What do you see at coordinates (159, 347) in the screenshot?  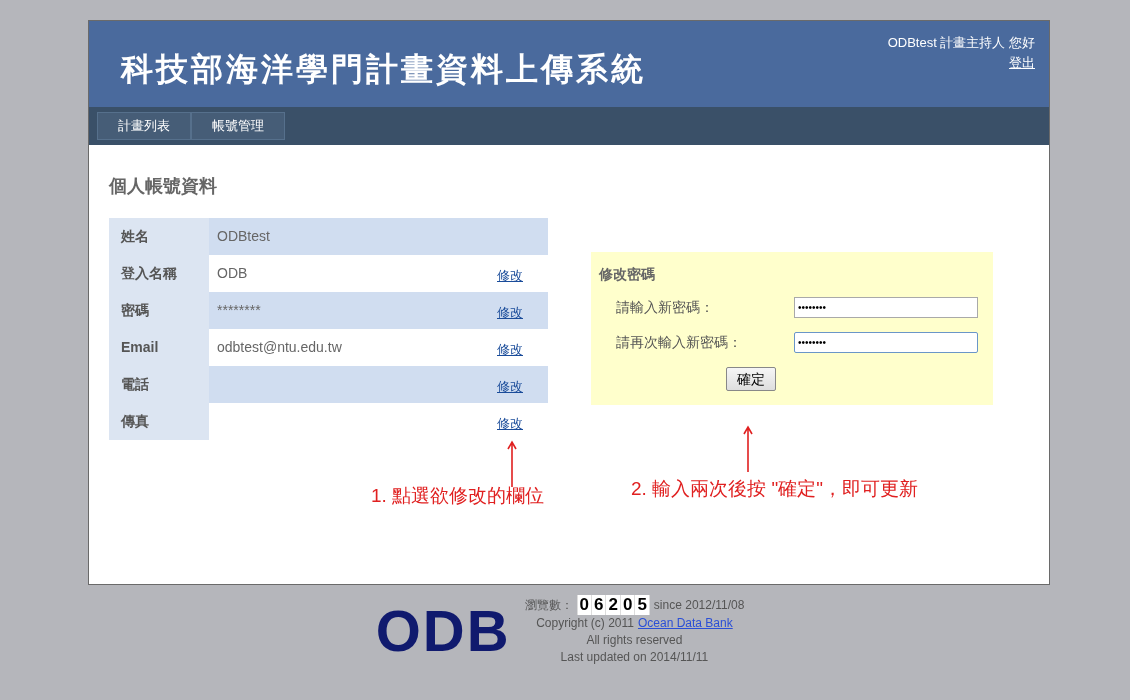 I see `field-label: Email` at bounding box center [159, 347].